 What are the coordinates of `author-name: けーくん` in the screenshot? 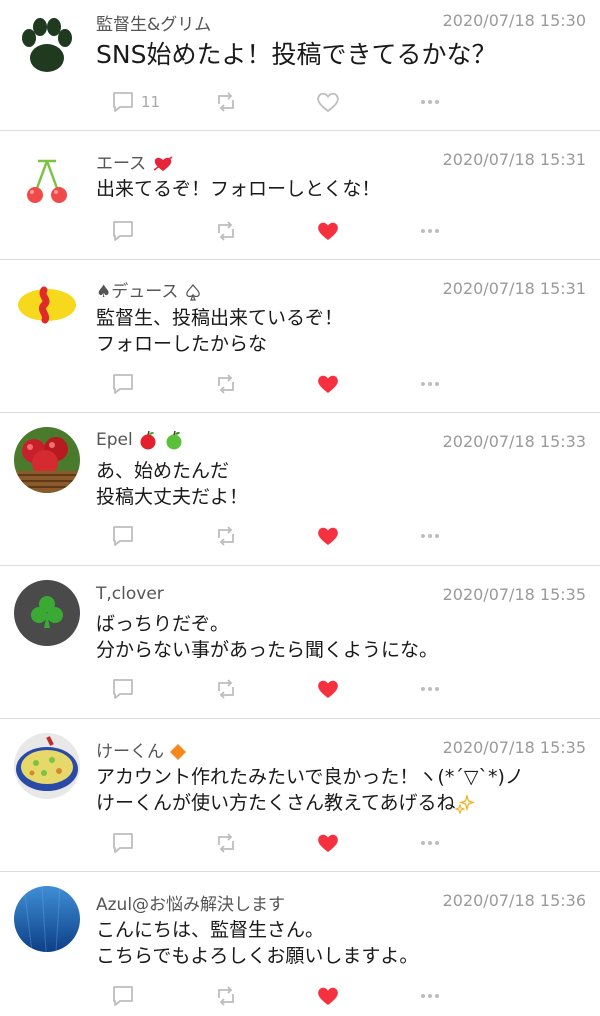 It's located at (141, 749).